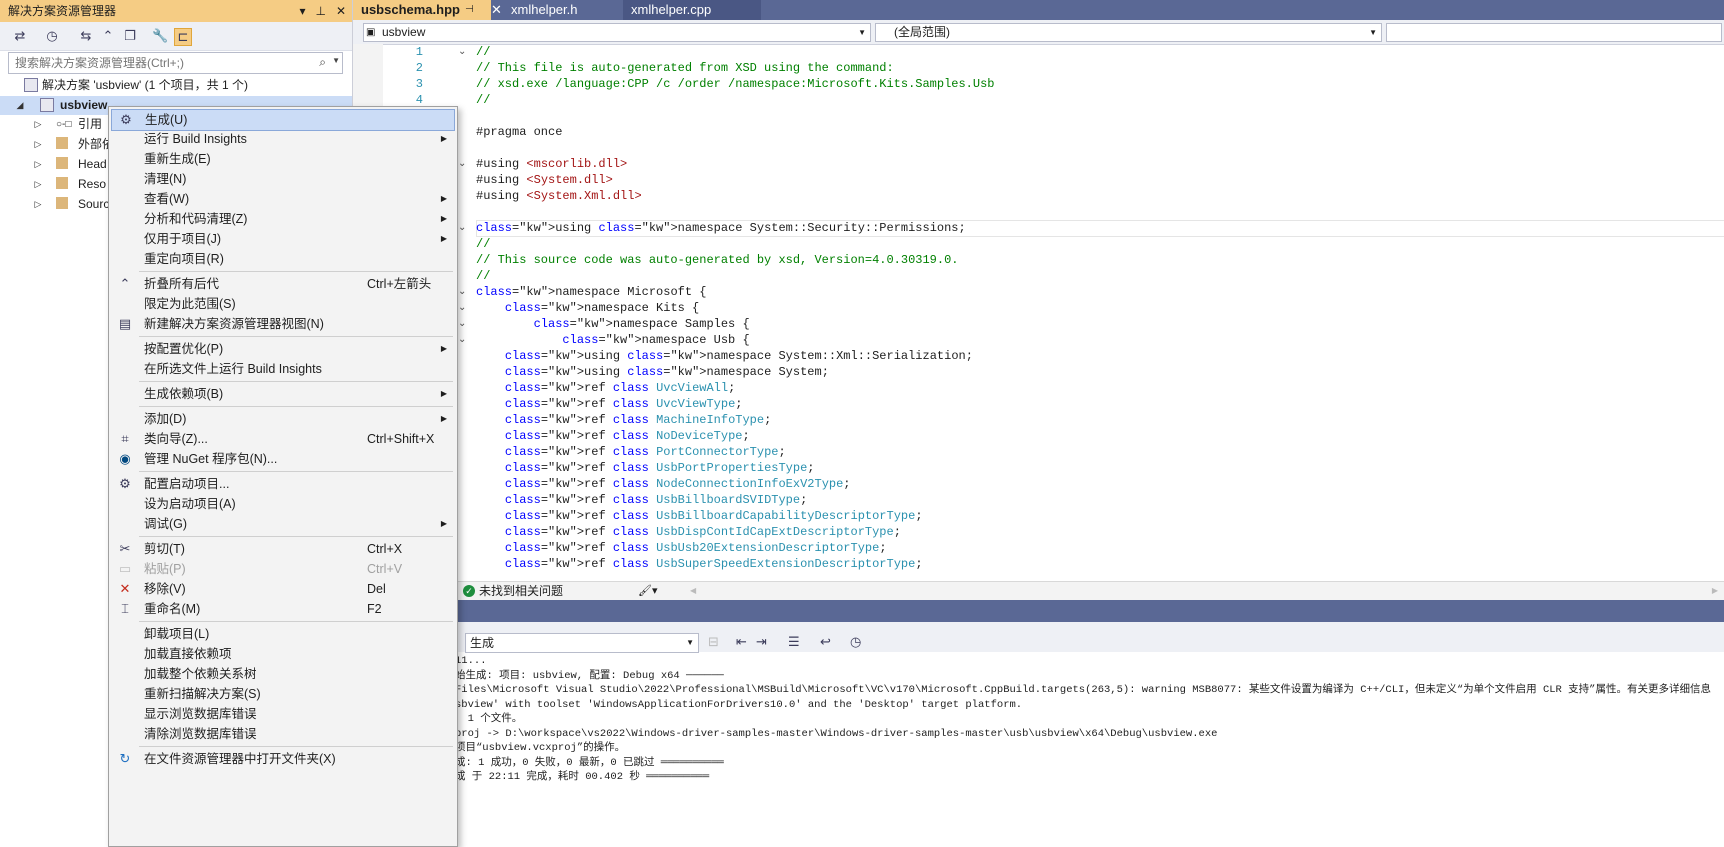  I want to click on next-message-icon: ⇥, so click(761, 642).